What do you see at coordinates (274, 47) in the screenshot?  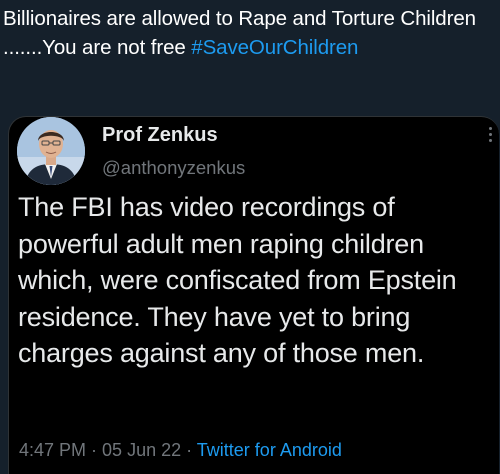 I see `hashtag-link: #SaveOurChildren` at bounding box center [274, 47].